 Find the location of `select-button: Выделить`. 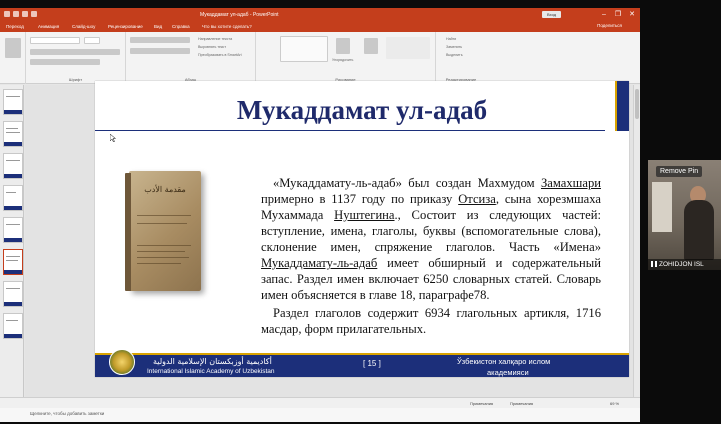

select-button: Выделить is located at coordinates (454, 55).